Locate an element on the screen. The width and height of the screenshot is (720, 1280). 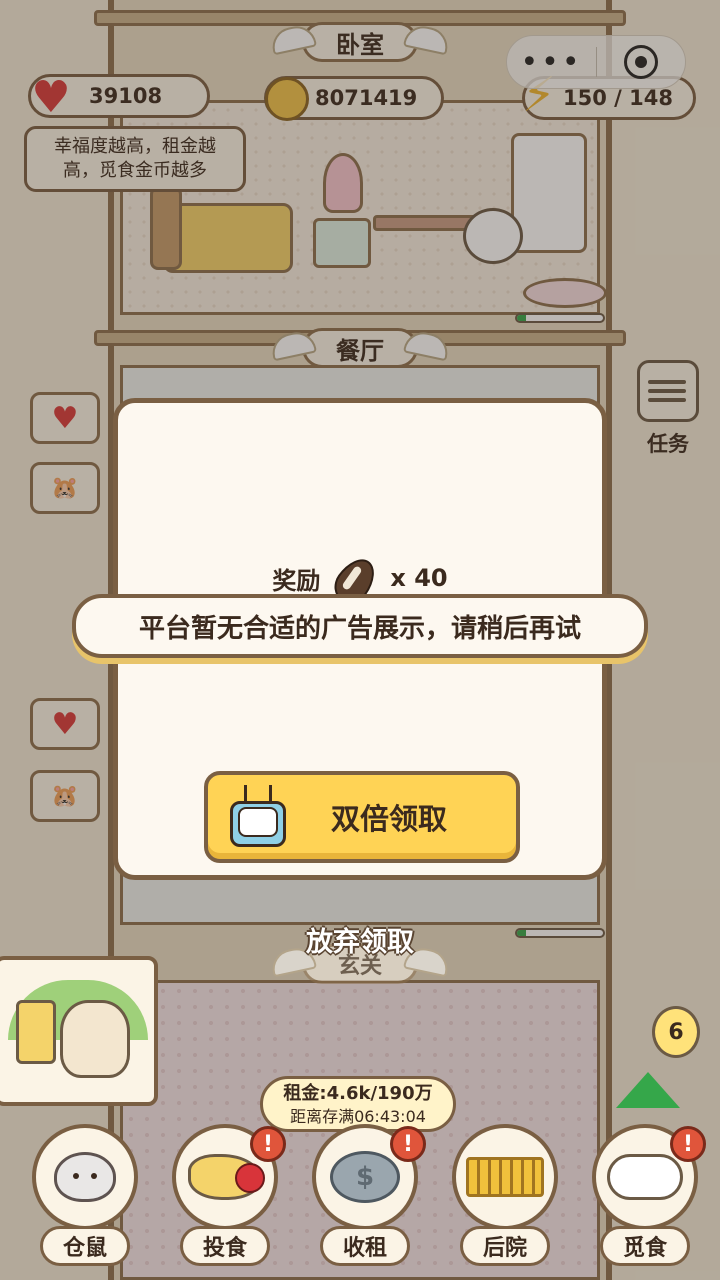
toast-message: 平台暂无合适的广告展示，请稍后再试 is located at coordinates (359, 628).